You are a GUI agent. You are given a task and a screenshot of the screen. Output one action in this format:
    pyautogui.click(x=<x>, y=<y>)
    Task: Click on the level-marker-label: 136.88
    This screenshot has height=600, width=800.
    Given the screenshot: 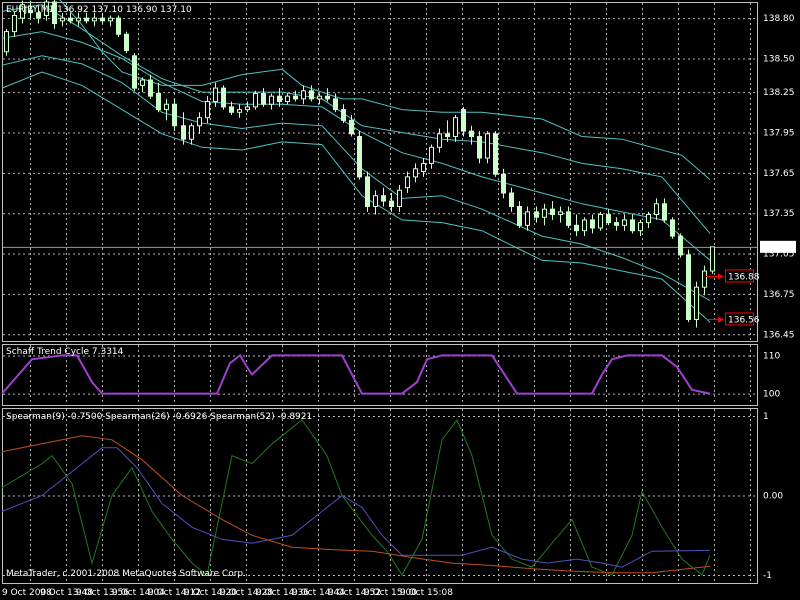 What is the action you would take?
    pyautogui.click(x=744, y=277)
    